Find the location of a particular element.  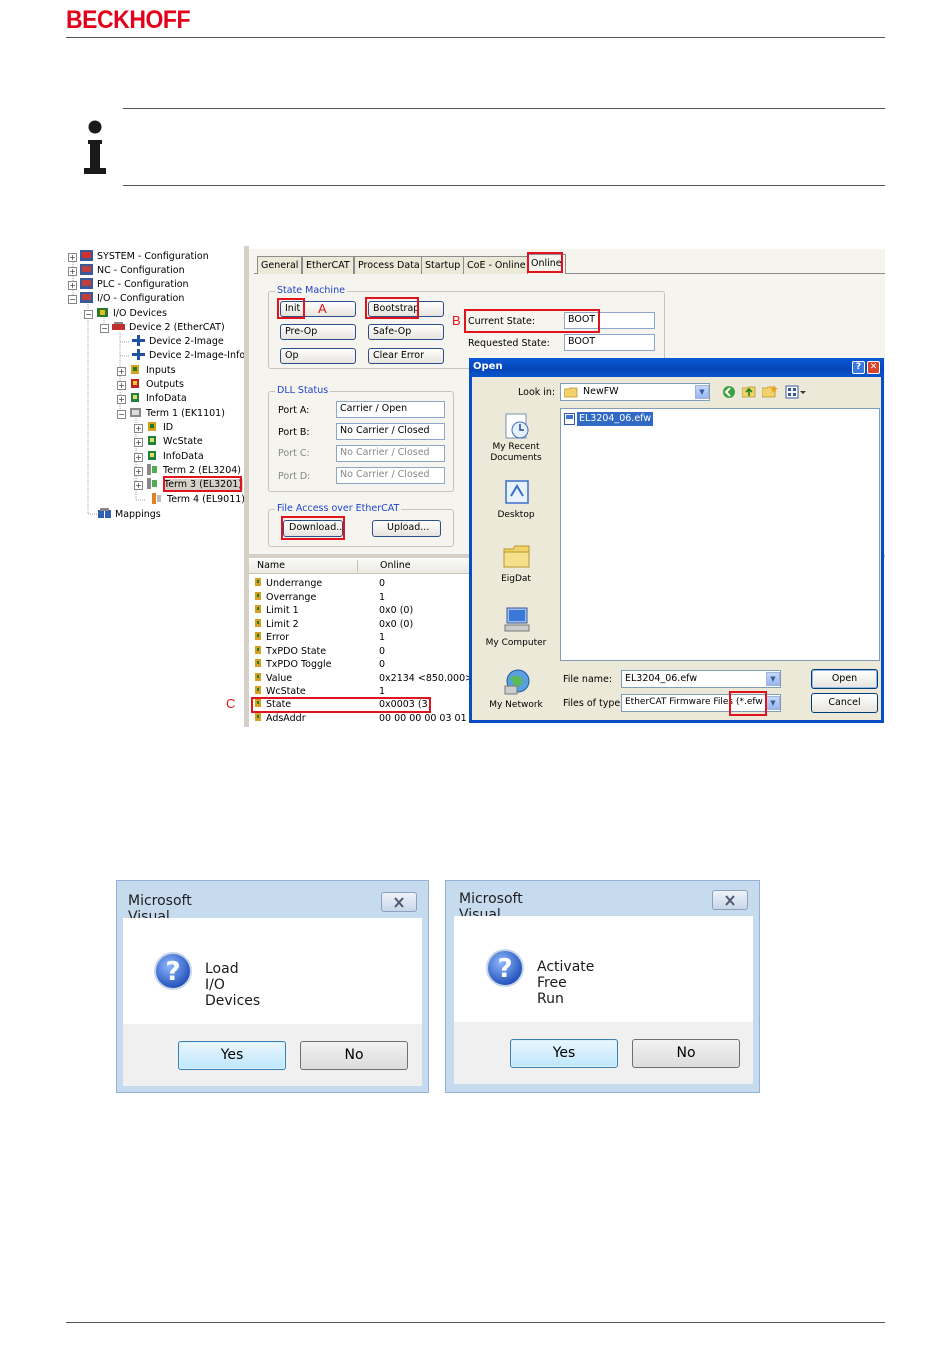

grid-header: Name Online is located at coordinates (359, 566).